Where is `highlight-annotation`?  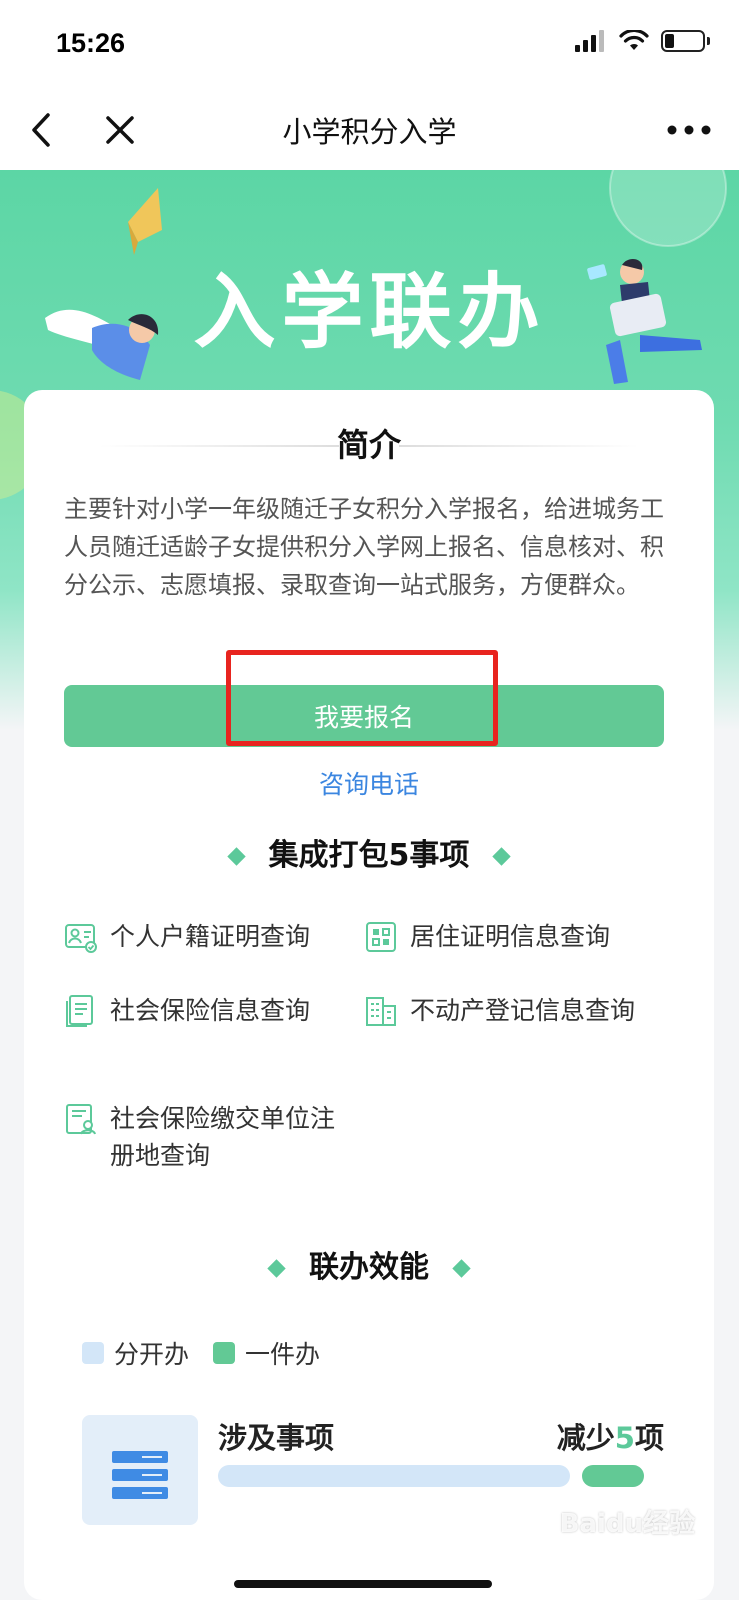
highlight-annotation is located at coordinates (362, 698).